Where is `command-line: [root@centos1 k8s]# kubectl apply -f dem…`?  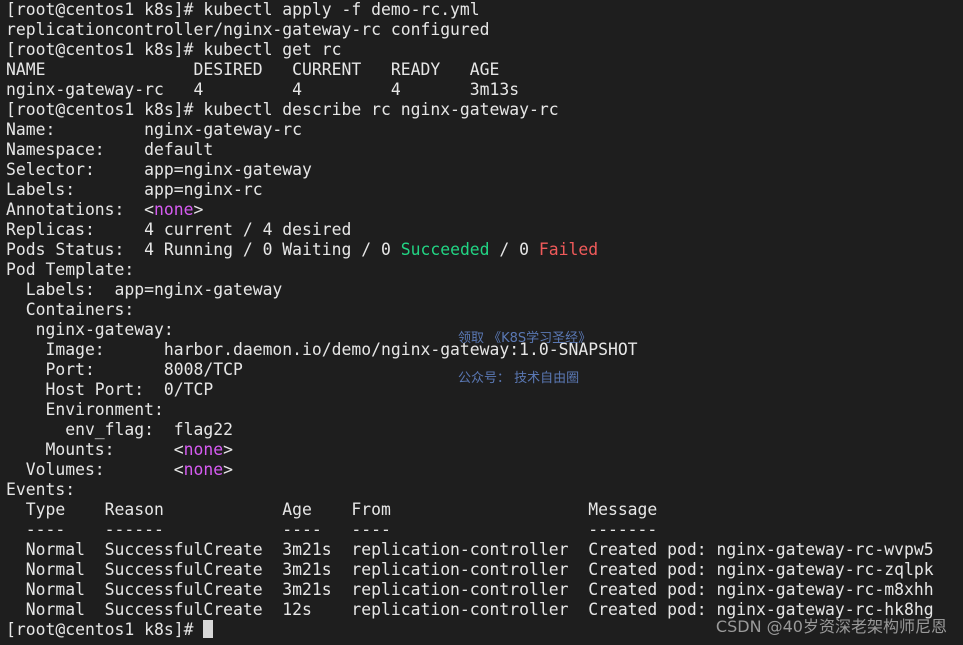
command-line: [root@centos1 k8s]# kubectl apply -f dem… is located at coordinates (481, 10).